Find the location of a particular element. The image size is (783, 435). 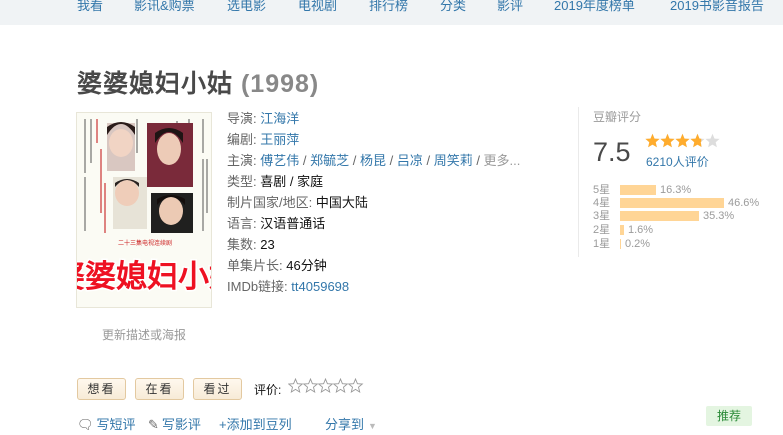

cast-link: 傅艺伟 is located at coordinates (279, 160).